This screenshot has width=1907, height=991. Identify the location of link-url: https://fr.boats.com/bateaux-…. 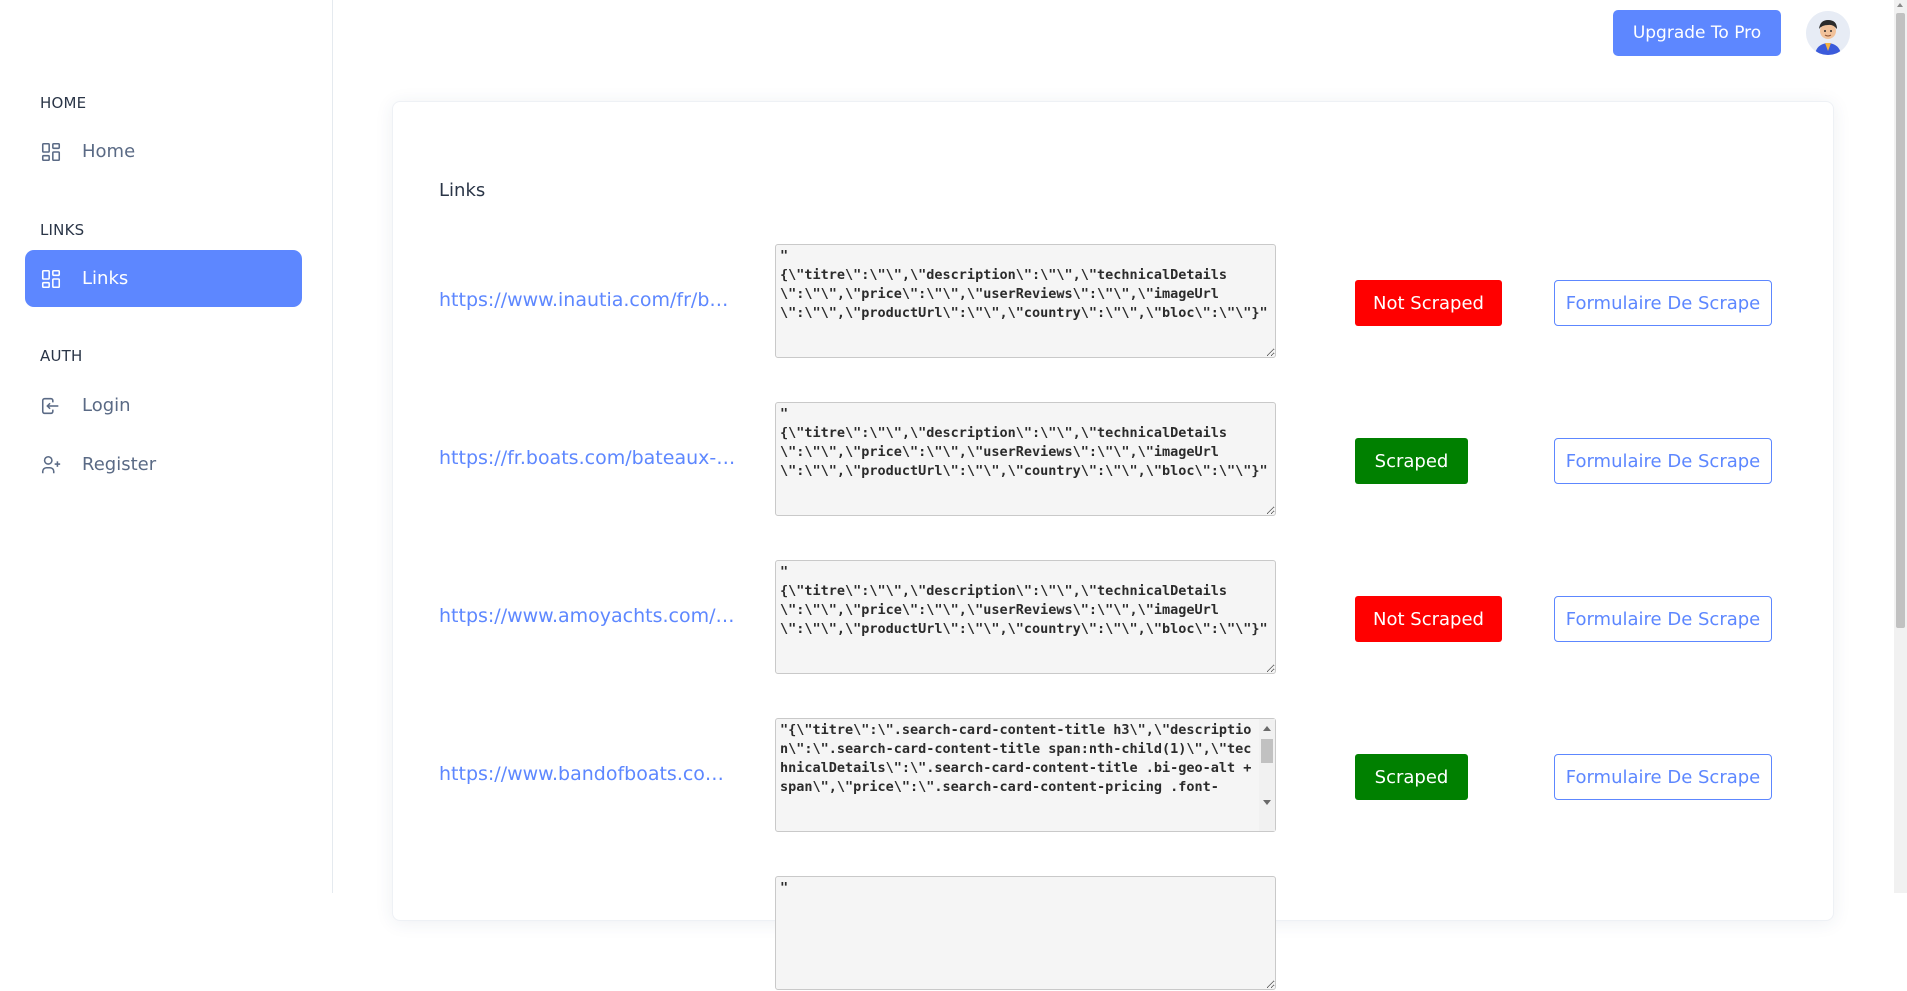
(589, 458).